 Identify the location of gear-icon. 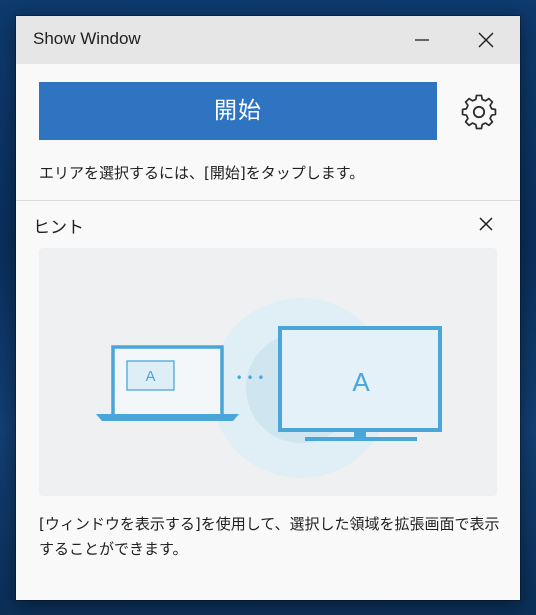
(479, 112).